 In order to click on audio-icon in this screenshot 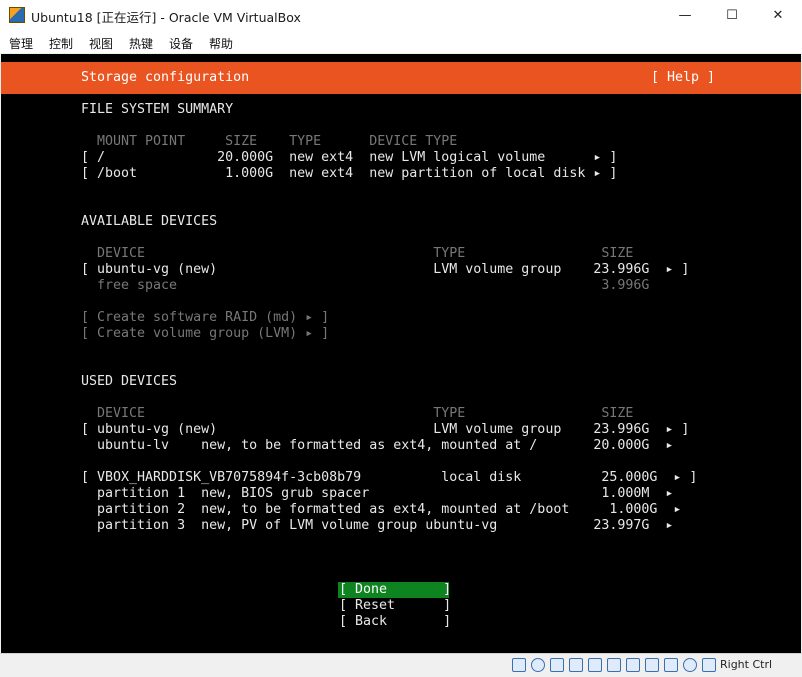, I will do `click(557, 665)`.